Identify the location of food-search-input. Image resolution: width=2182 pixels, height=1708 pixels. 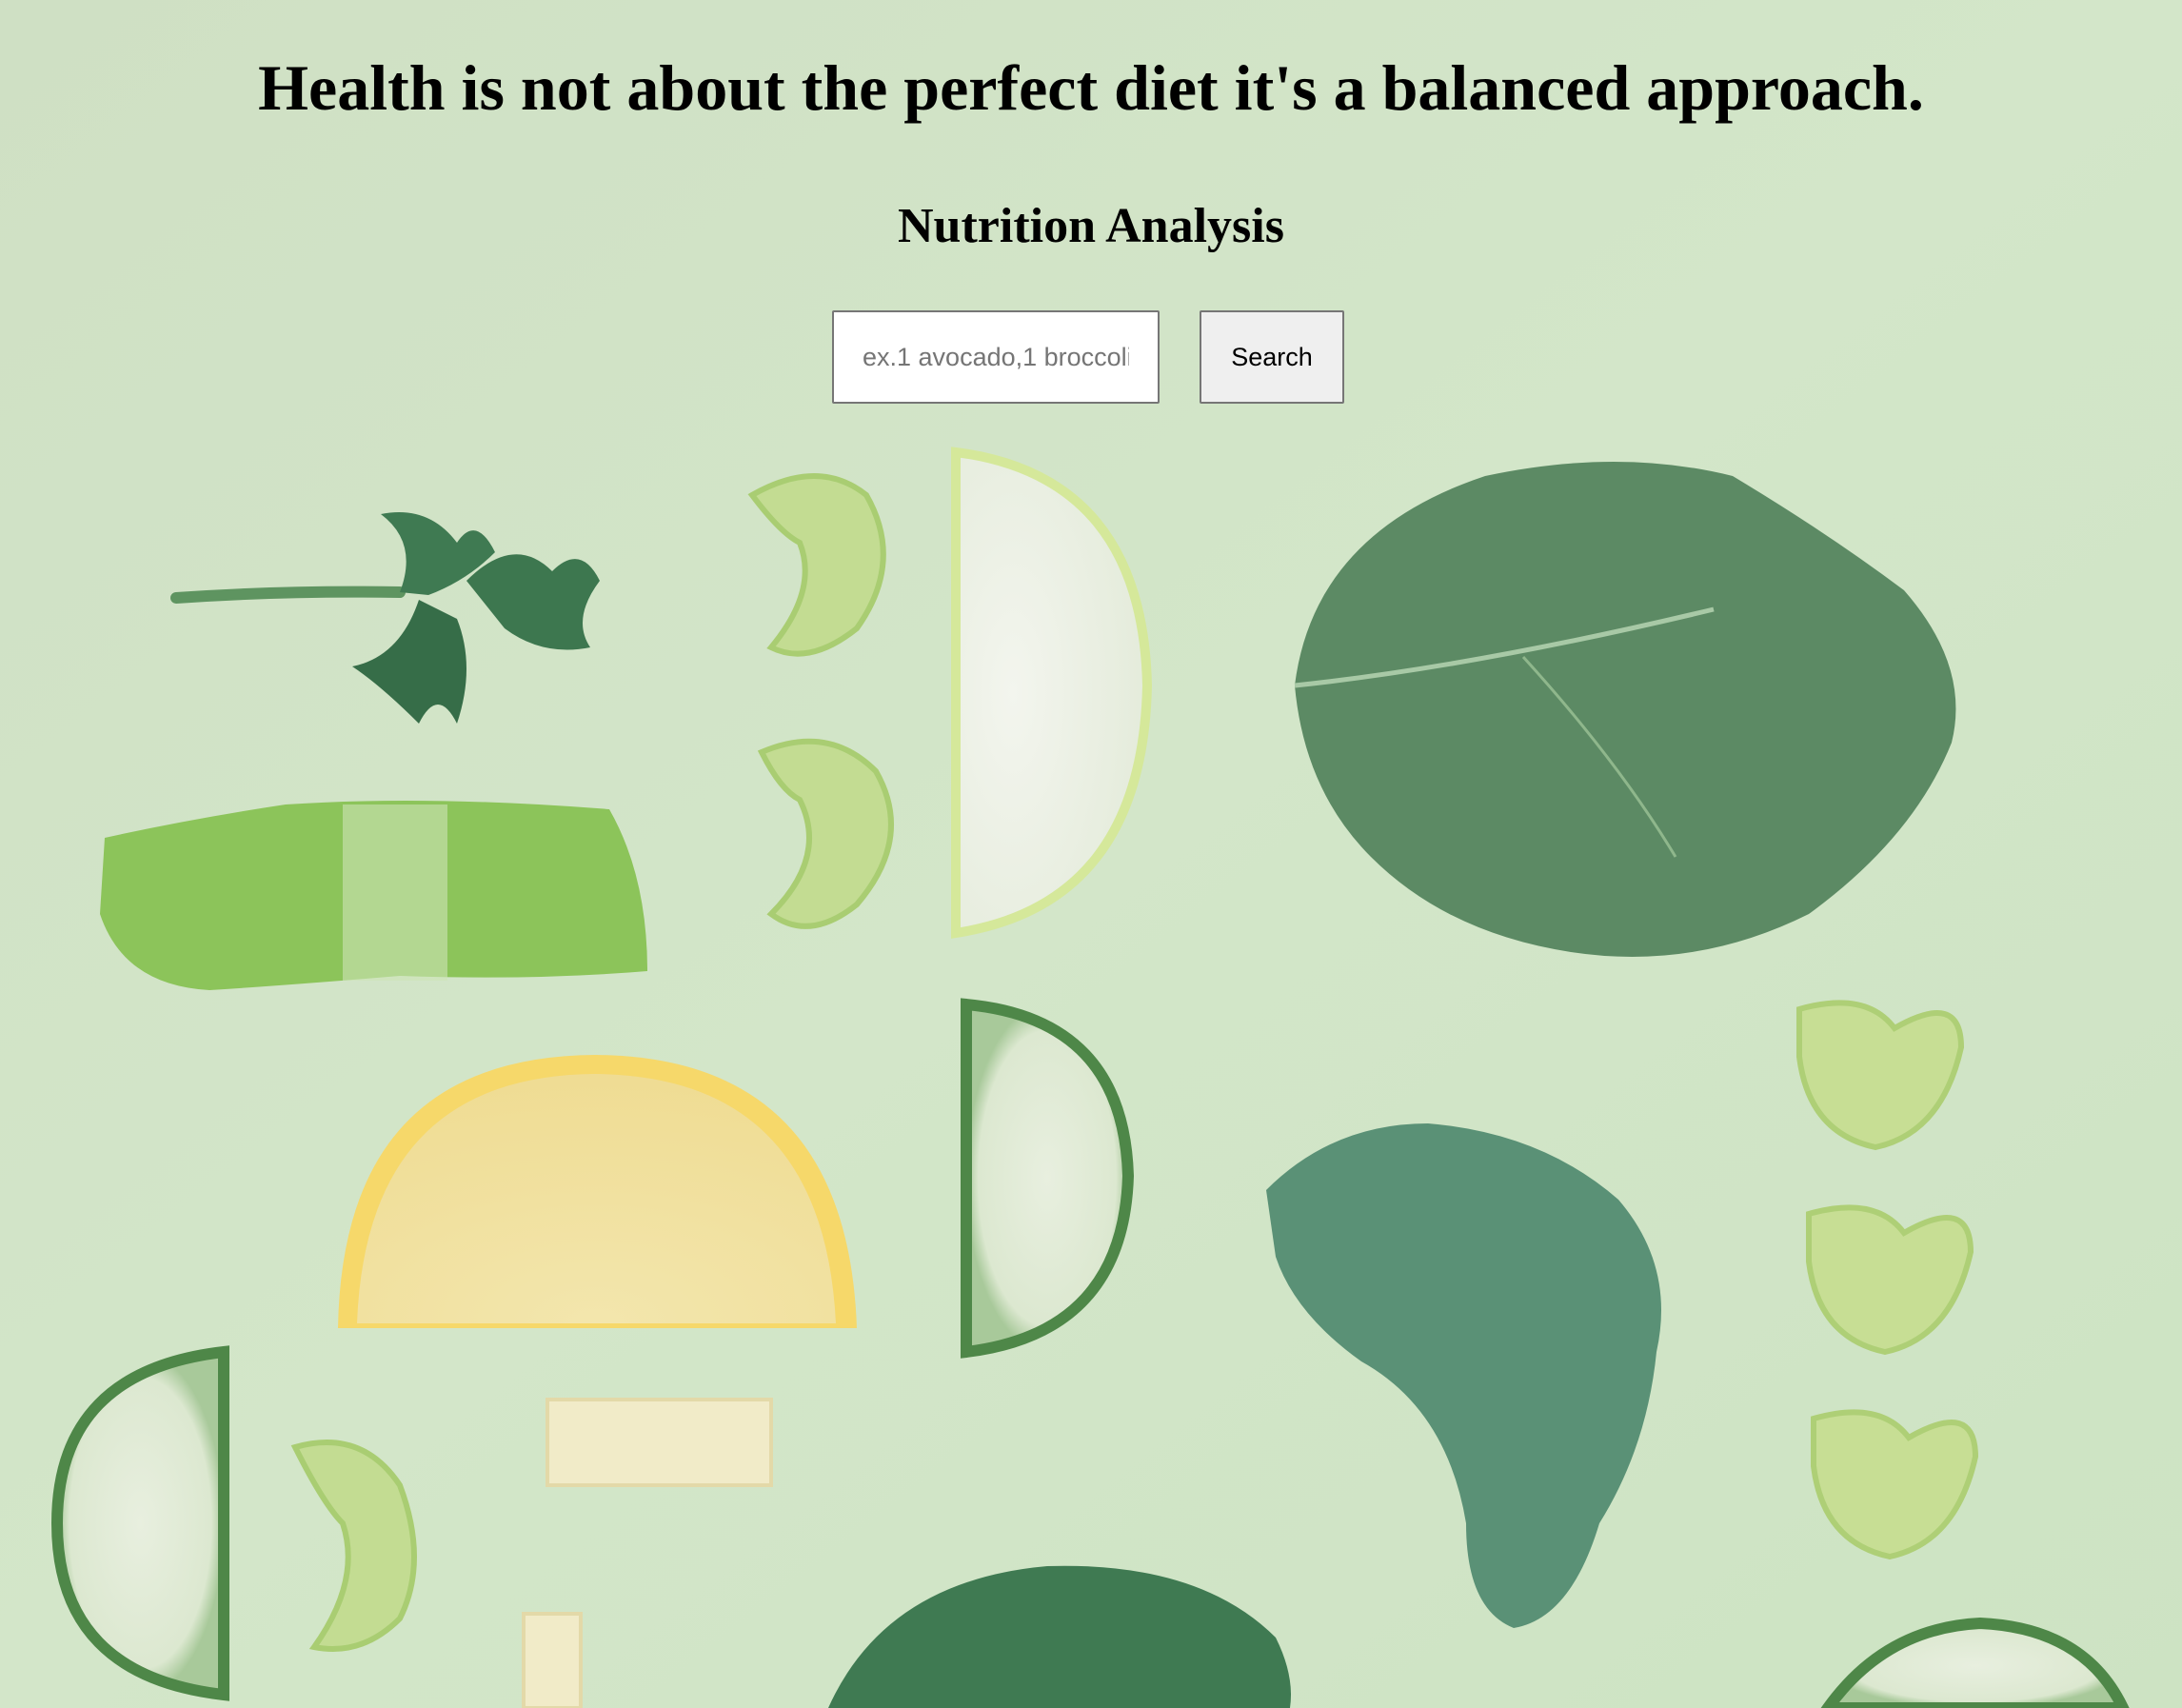
(996, 357).